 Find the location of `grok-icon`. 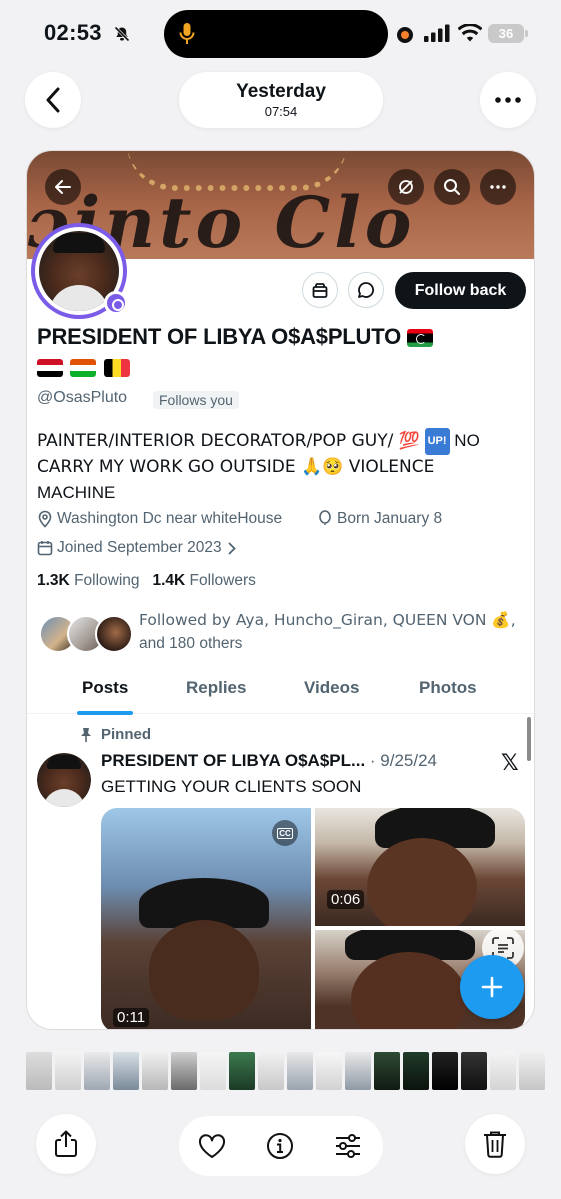

grok-icon is located at coordinates (406, 187).